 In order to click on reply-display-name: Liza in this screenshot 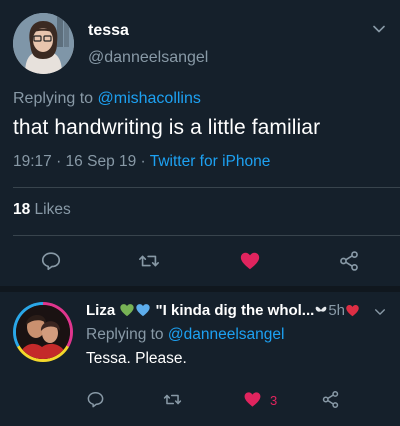, I will do `click(100, 310)`.